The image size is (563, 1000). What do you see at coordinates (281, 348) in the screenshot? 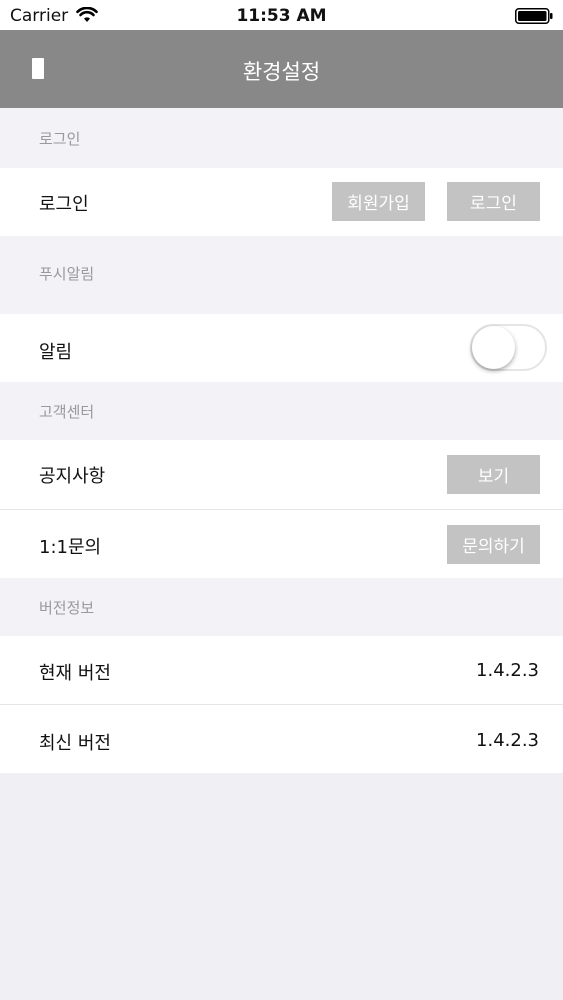
I see `push-row: 알림` at bounding box center [281, 348].